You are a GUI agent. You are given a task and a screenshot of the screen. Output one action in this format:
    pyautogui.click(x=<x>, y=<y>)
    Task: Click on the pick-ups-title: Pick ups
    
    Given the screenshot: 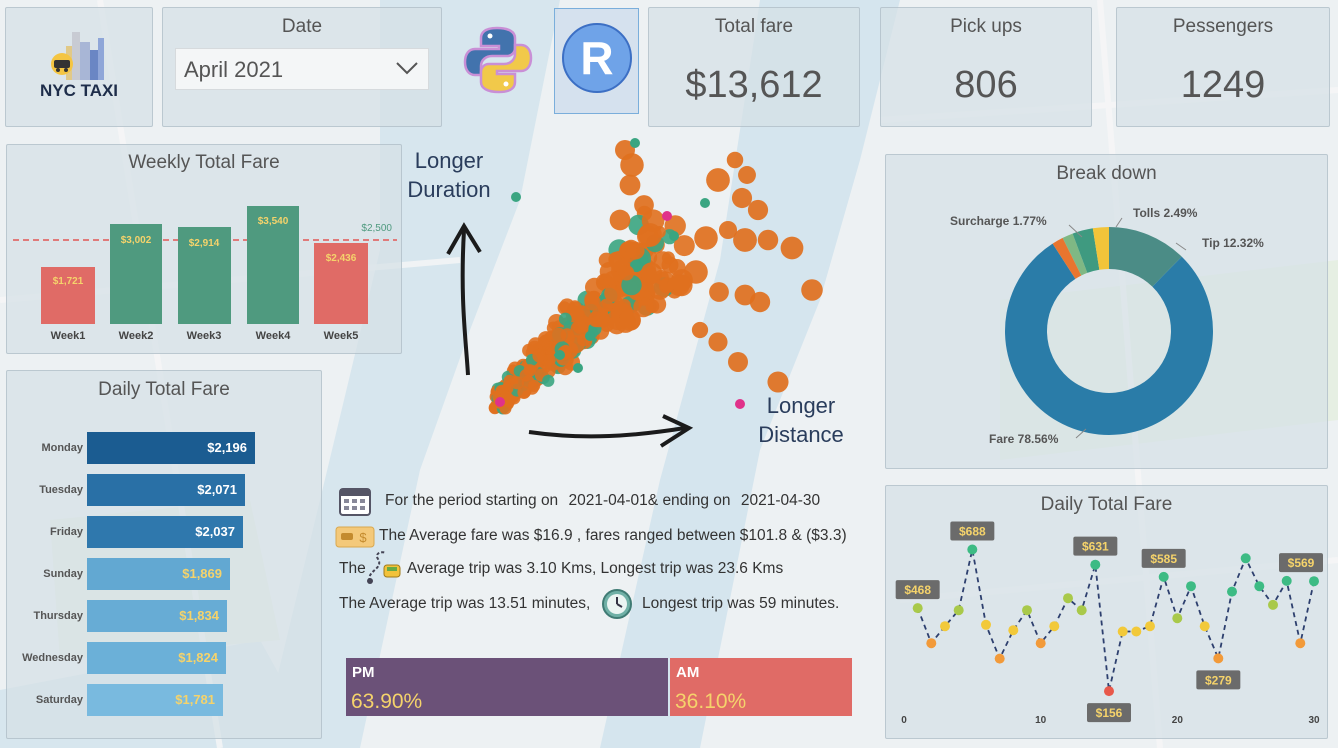 What is the action you would take?
    pyautogui.click(x=986, y=26)
    